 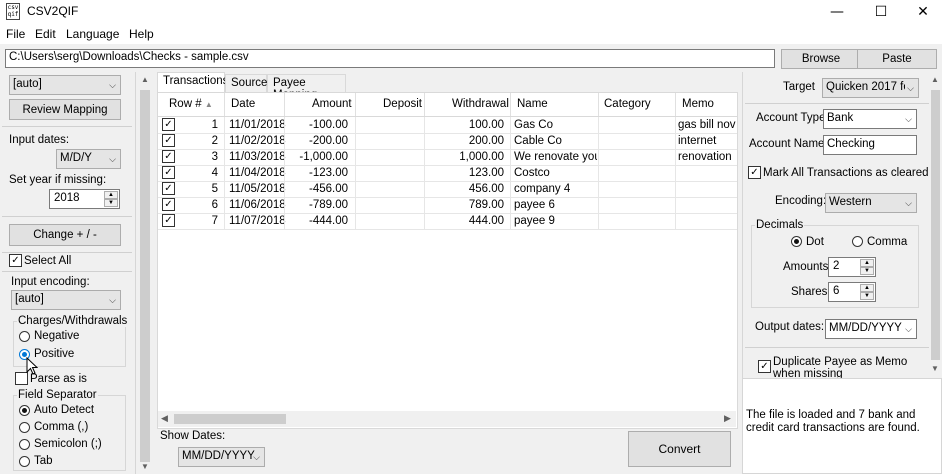 What do you see at coordinates (555, 173) in the screenshot?
I see `cell-name: Costco` at bounding box center [555, 173].